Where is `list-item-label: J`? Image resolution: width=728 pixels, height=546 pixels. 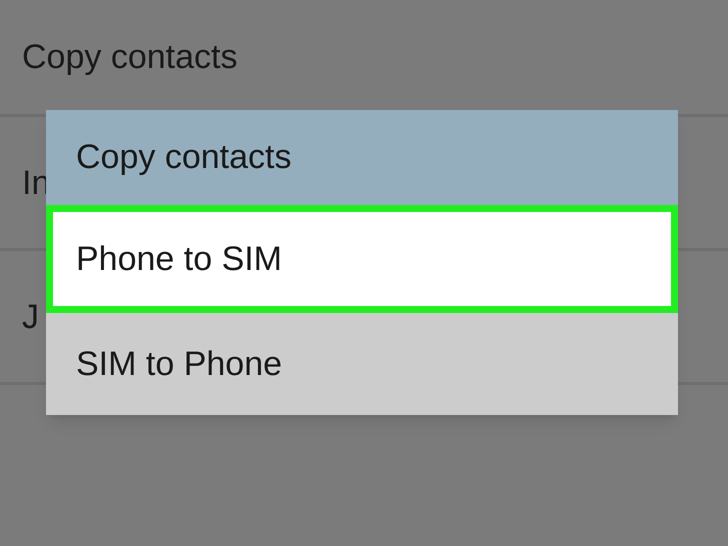
list-item-label: J is located at coordinates (30, 316).